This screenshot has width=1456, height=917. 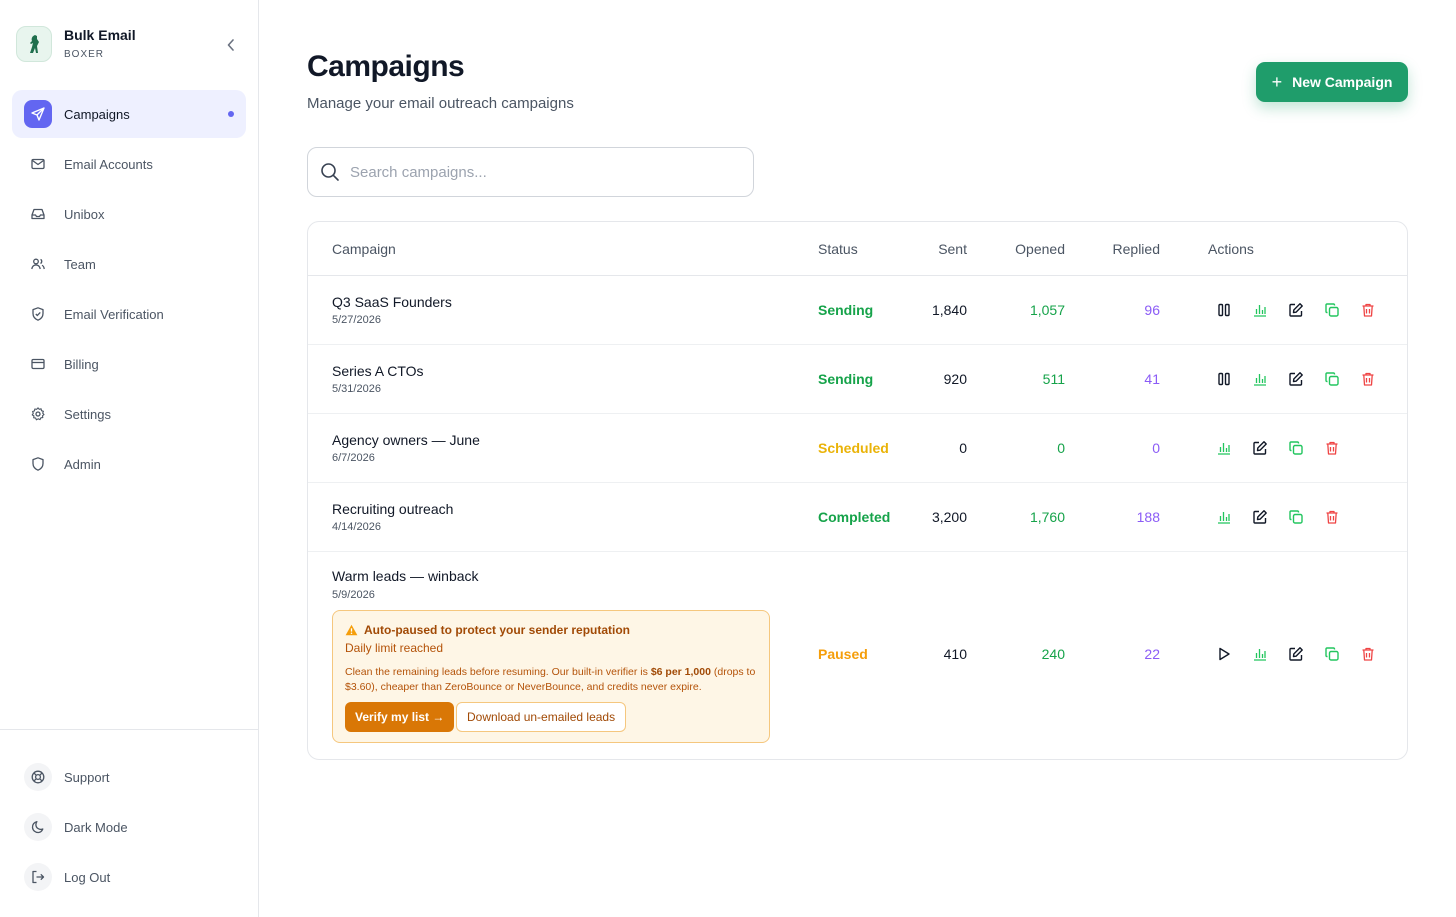 I want to click on opened-count: 1,760, so click(x=1047, y=517).